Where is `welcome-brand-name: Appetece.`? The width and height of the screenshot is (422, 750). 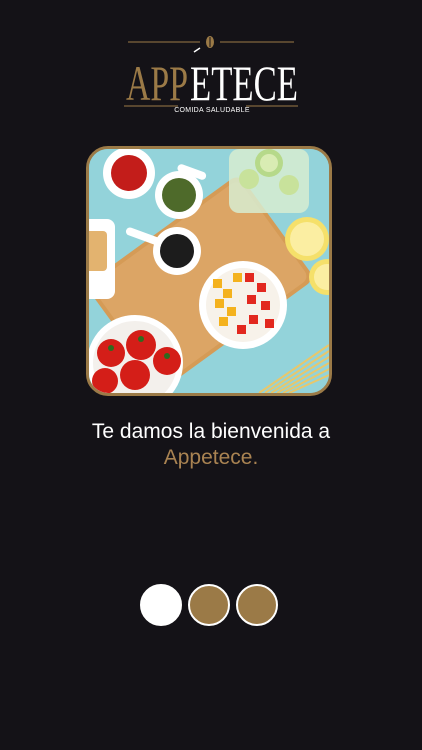 welcome-brand-name: Appetece. is located at coordinates (211, 457).